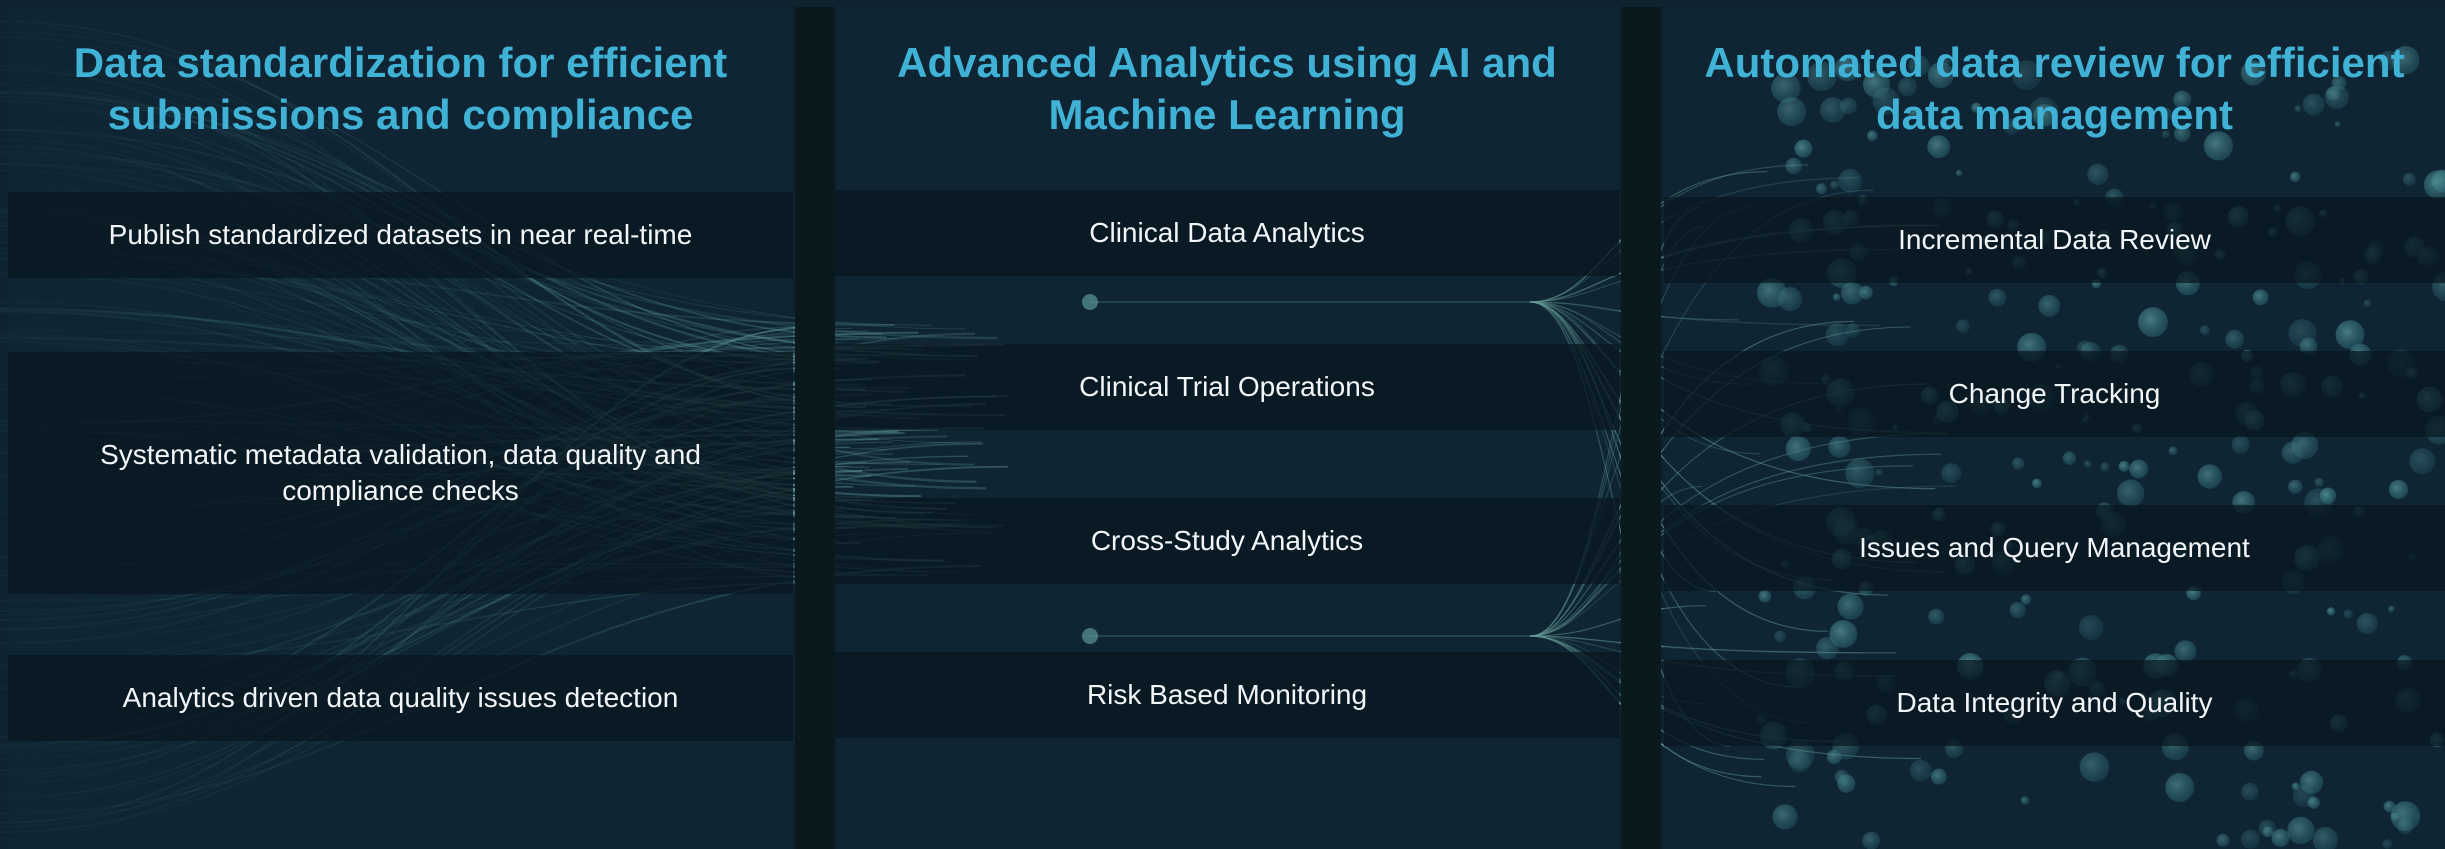  I want to click on item-band: Risk Based Monitoring, so click(1227, 695).